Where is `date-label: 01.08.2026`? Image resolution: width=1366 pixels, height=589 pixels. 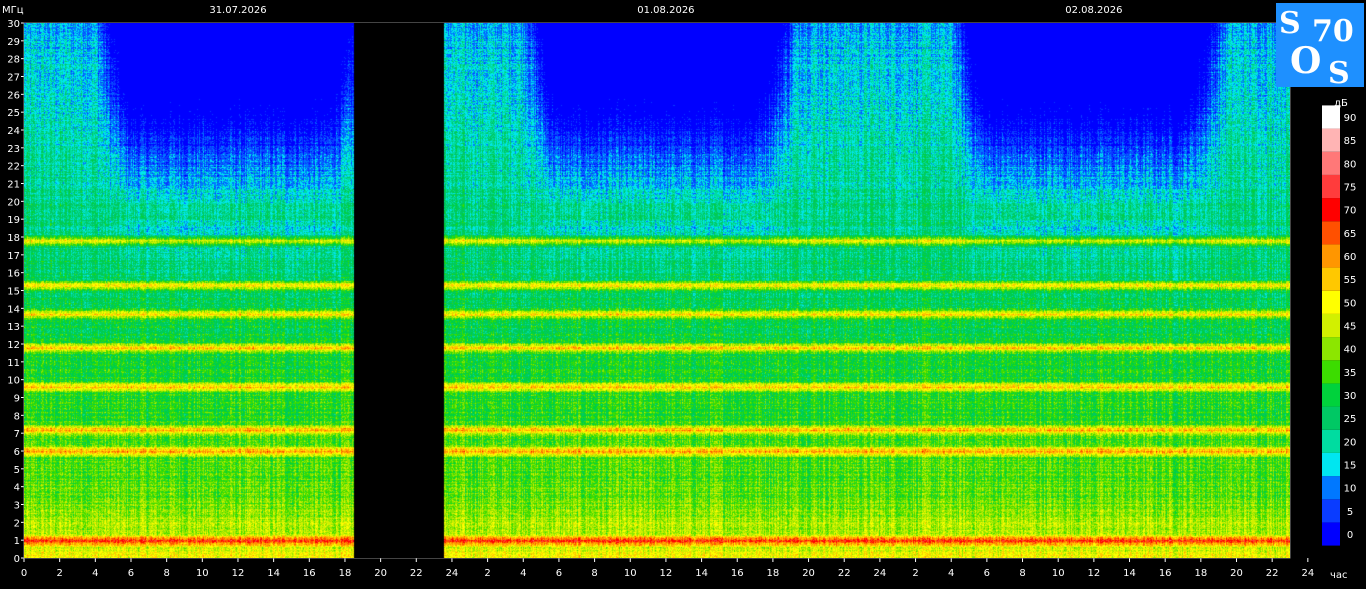 date-label: 01.08.2026 is located at coordinates (665, 10).